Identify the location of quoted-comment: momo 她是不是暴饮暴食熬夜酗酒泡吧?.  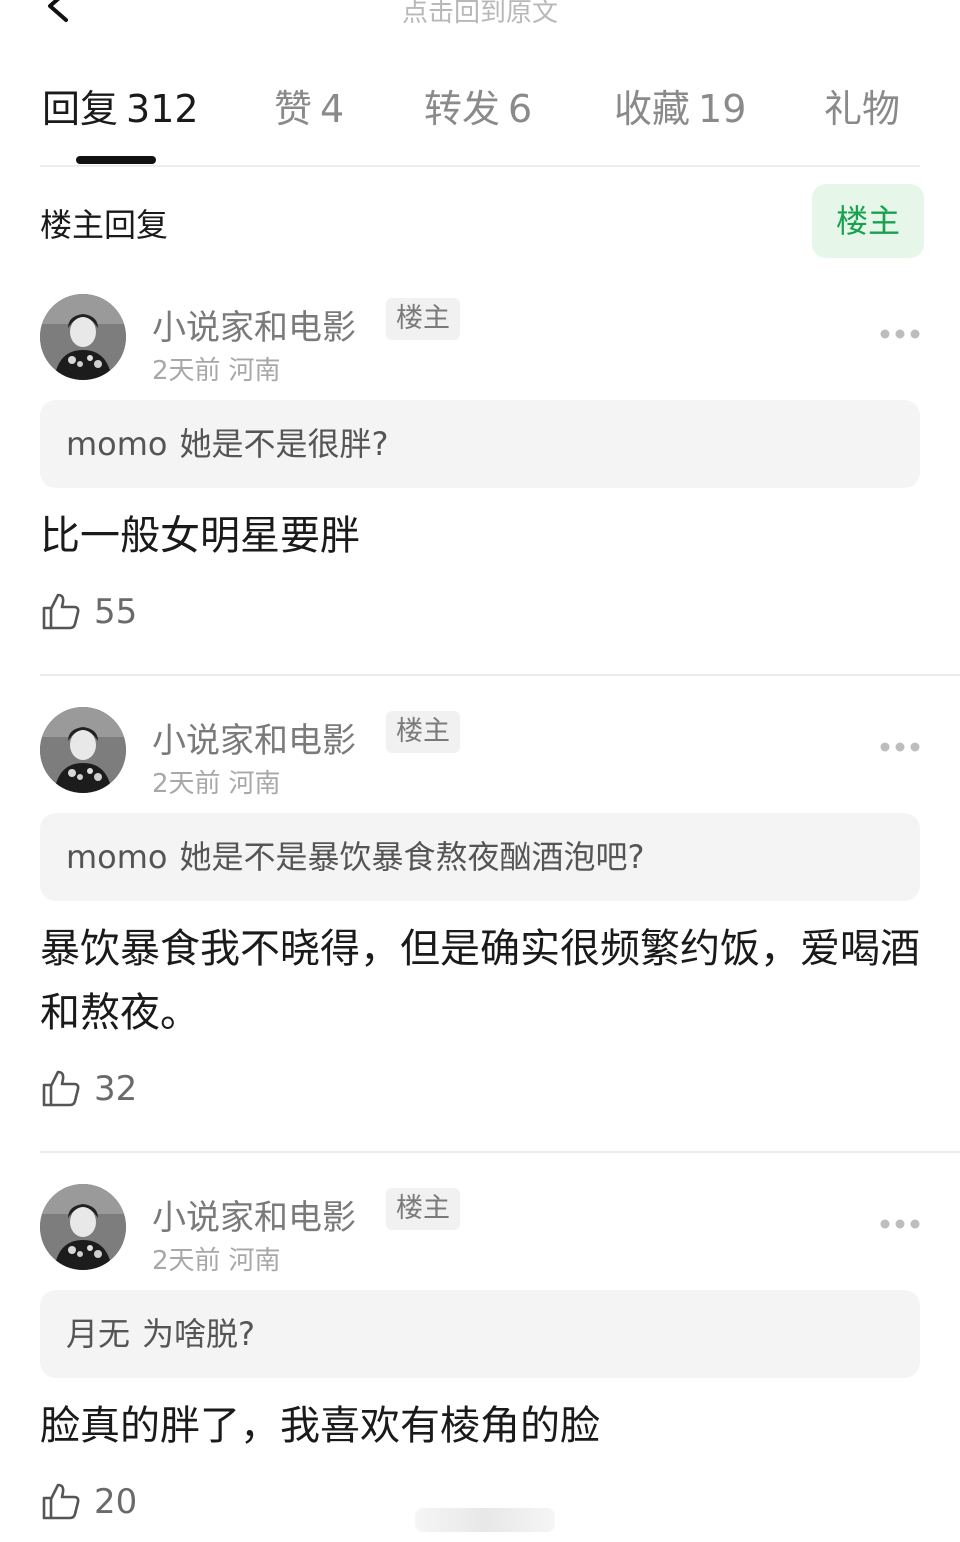
(480, 857).